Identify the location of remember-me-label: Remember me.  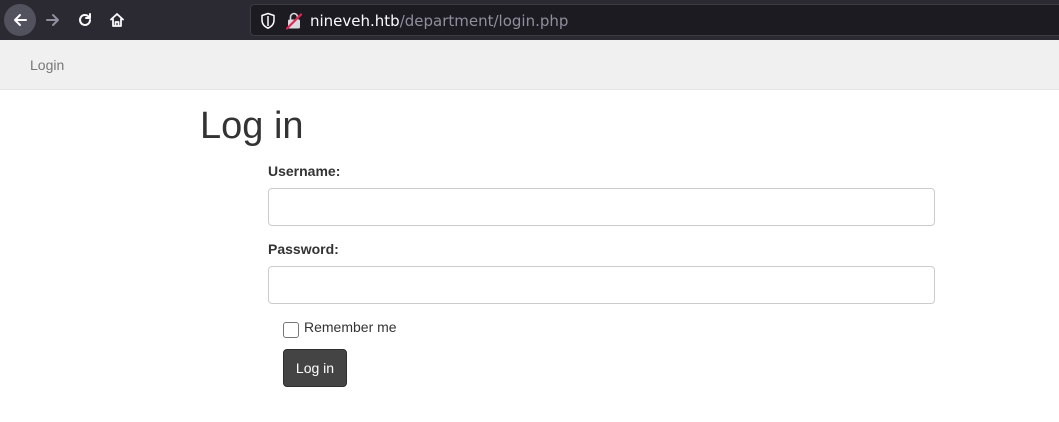
(350, 327).